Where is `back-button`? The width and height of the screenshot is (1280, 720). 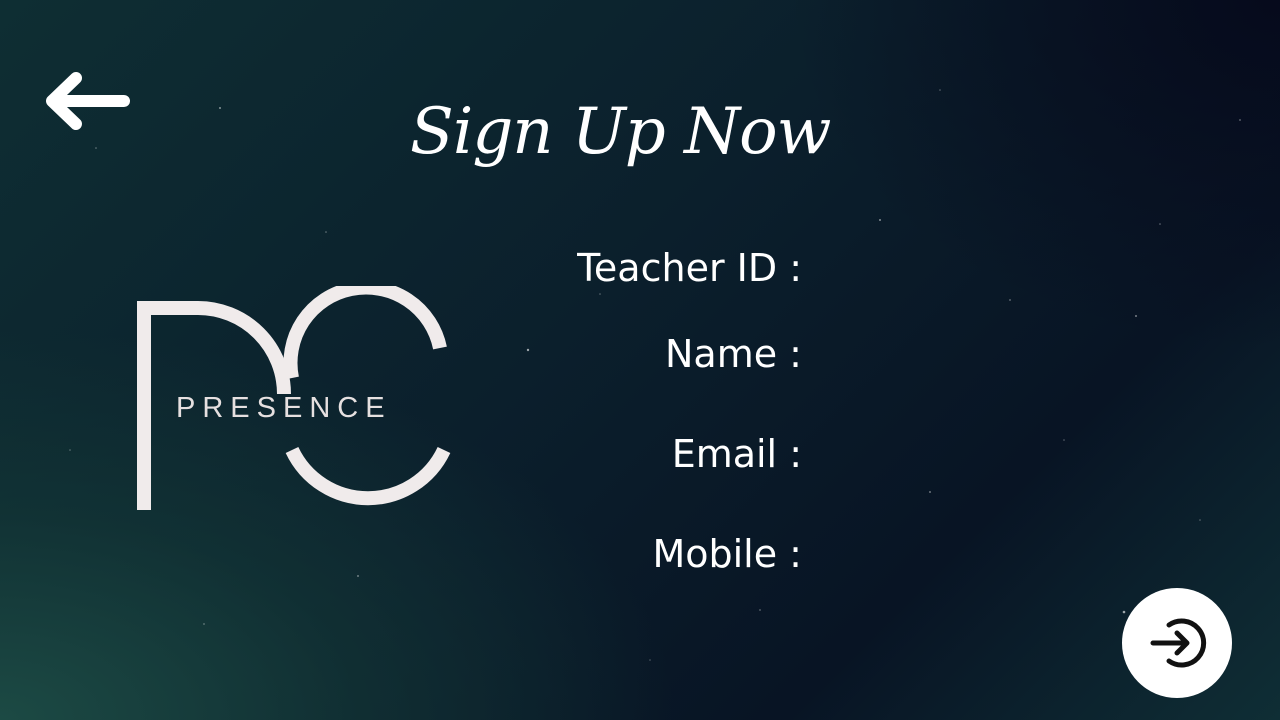 back-button is located at coordinates (87, 101).